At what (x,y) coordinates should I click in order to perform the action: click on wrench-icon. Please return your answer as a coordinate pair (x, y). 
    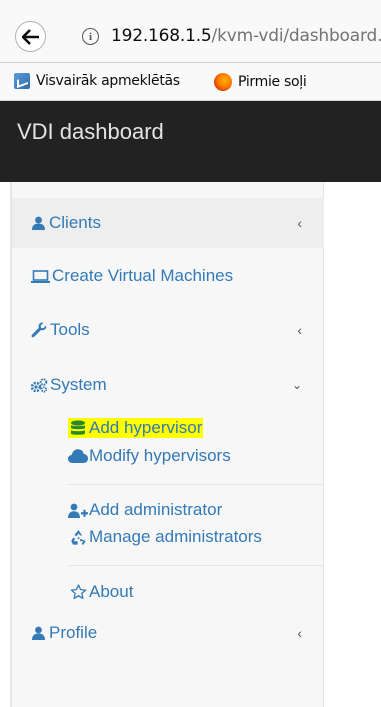
    Looking at the image, I should click on (39, 330).